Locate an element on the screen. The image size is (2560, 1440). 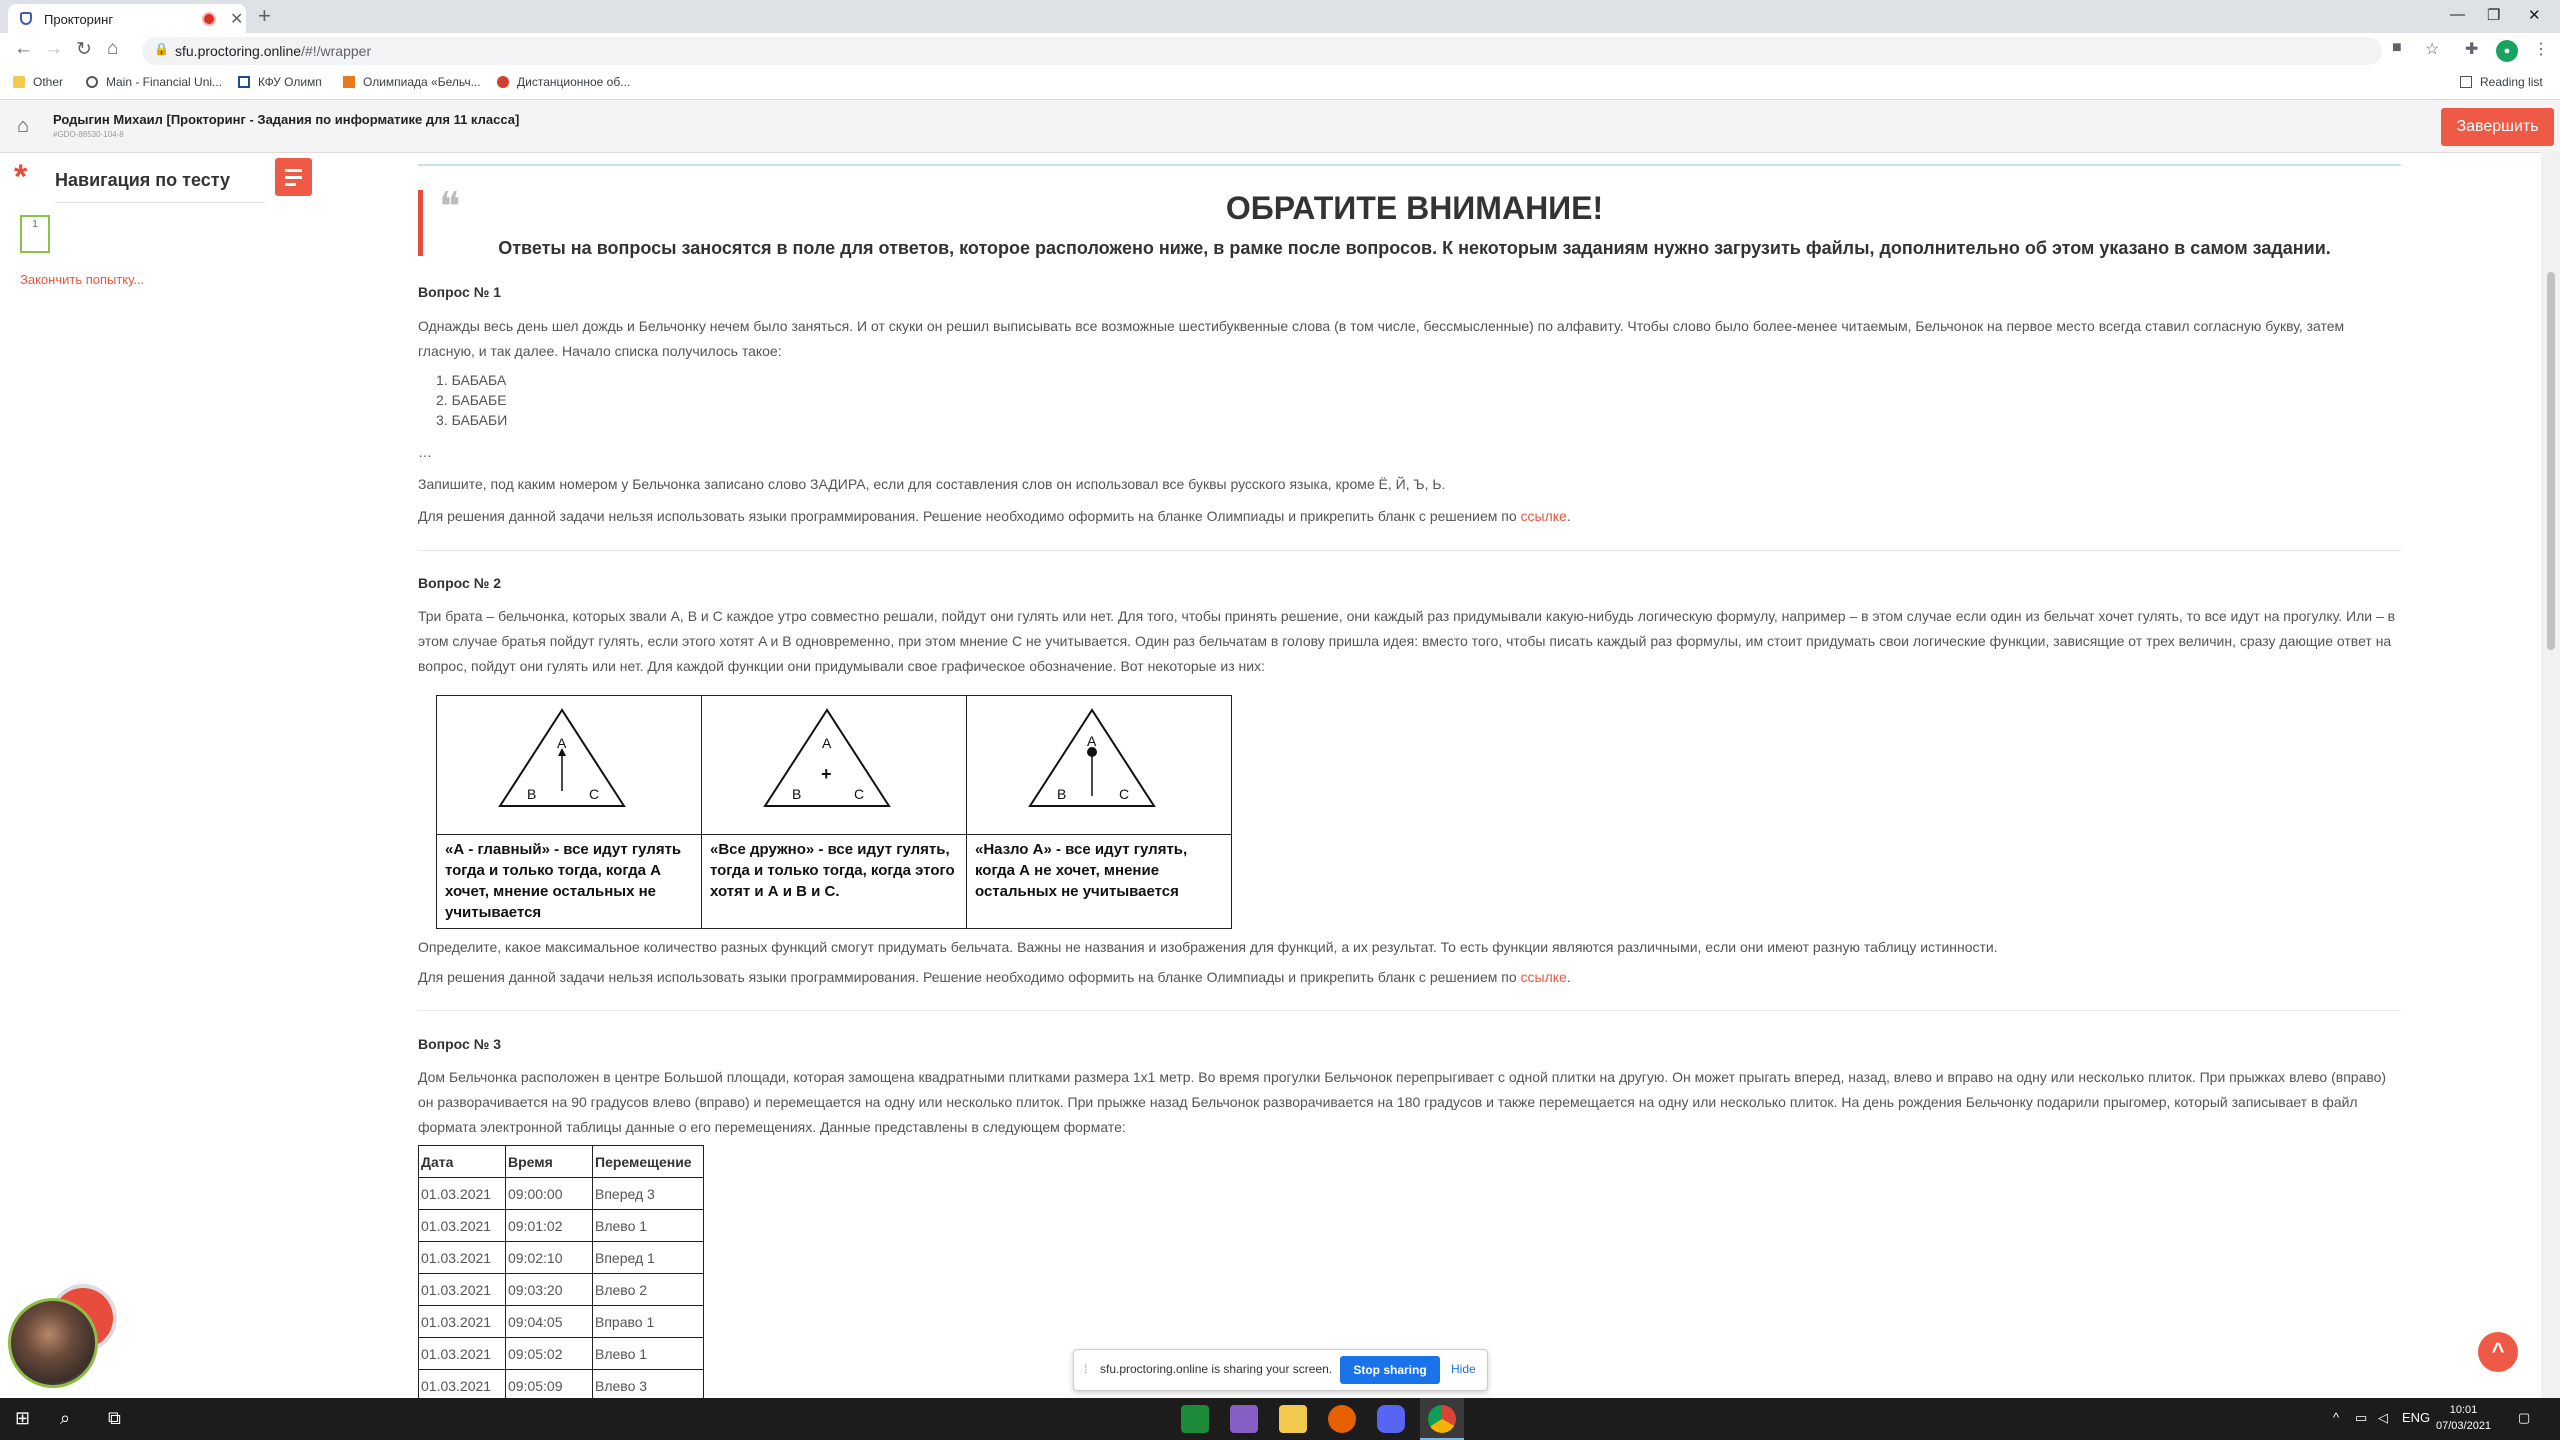
bookmark-kfu: КФУ Олимп is located at coordinates (280, 82).